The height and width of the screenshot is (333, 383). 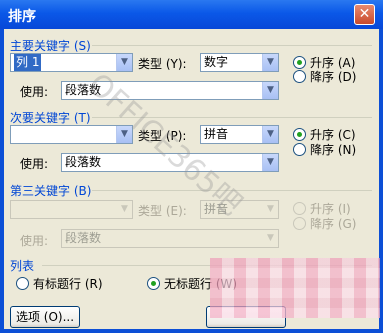 What do you see at coordinates (170, 162) in the screenshot?
I see `secondary-using-combo: 段落数 ▼` at bounding box center [170, 162].